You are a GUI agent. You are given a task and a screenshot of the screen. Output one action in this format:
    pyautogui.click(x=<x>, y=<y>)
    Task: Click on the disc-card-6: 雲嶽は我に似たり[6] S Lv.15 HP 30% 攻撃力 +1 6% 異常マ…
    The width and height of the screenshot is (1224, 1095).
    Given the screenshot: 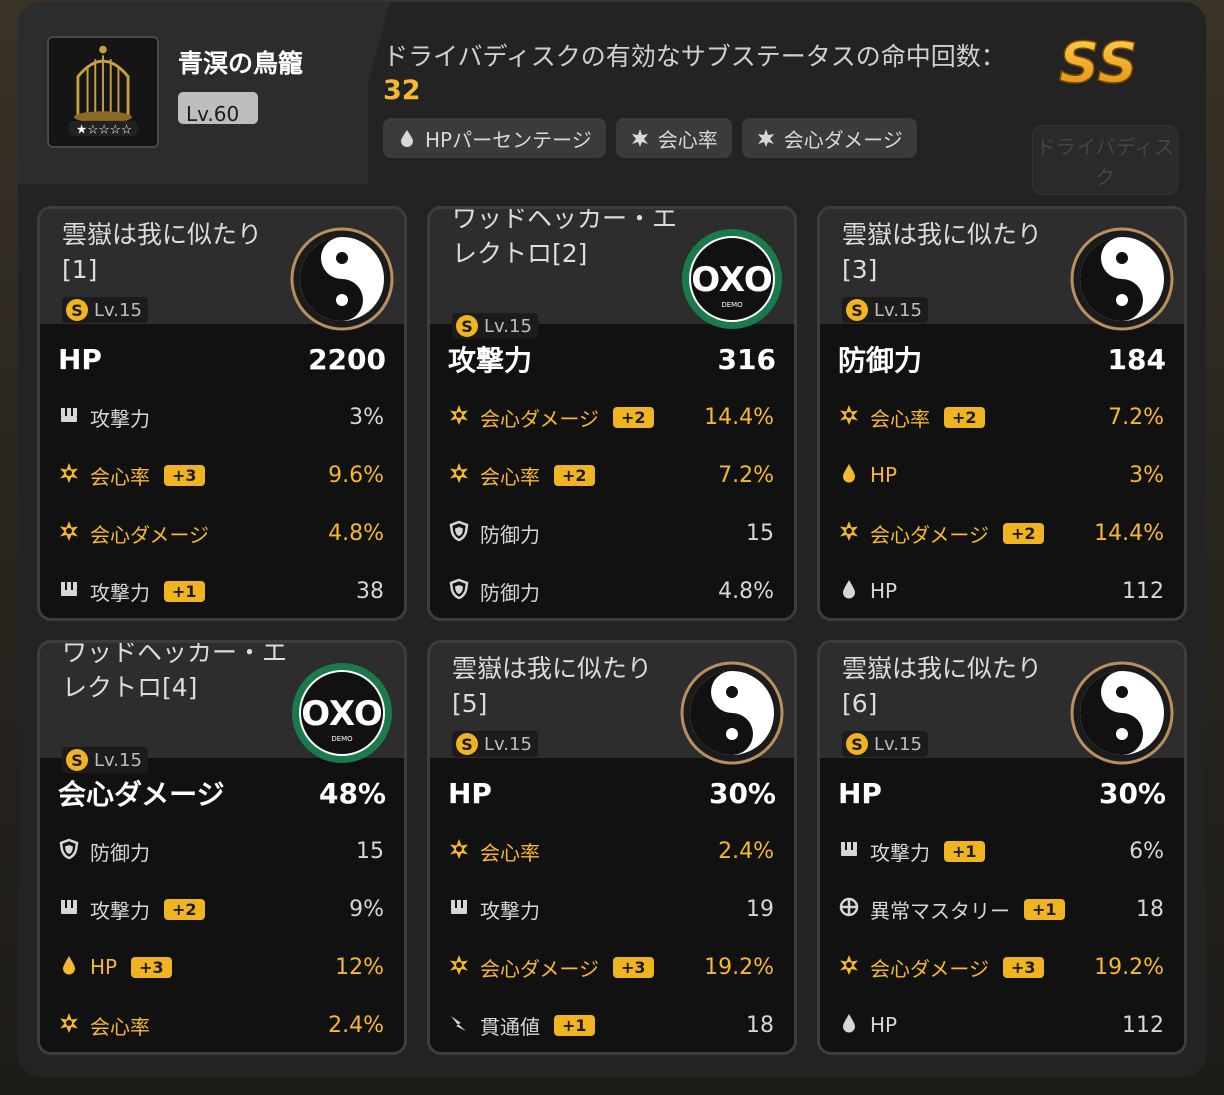 What is the action you would take?
    pyautogui.click(x=1002, y=847)
    